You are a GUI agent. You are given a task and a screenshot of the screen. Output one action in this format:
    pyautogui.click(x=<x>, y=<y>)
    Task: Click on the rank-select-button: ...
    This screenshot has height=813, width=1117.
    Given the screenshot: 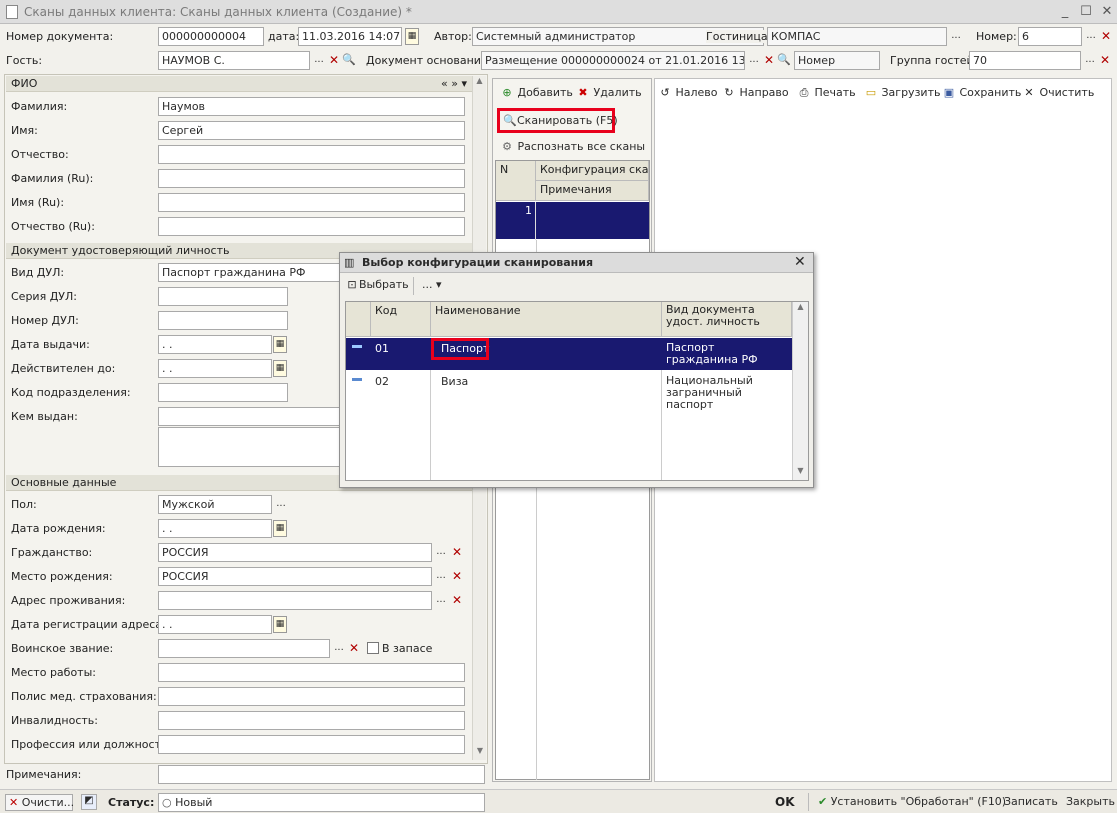 What is the action you would take?
    pyautogui.click(x=339, y=648)
    